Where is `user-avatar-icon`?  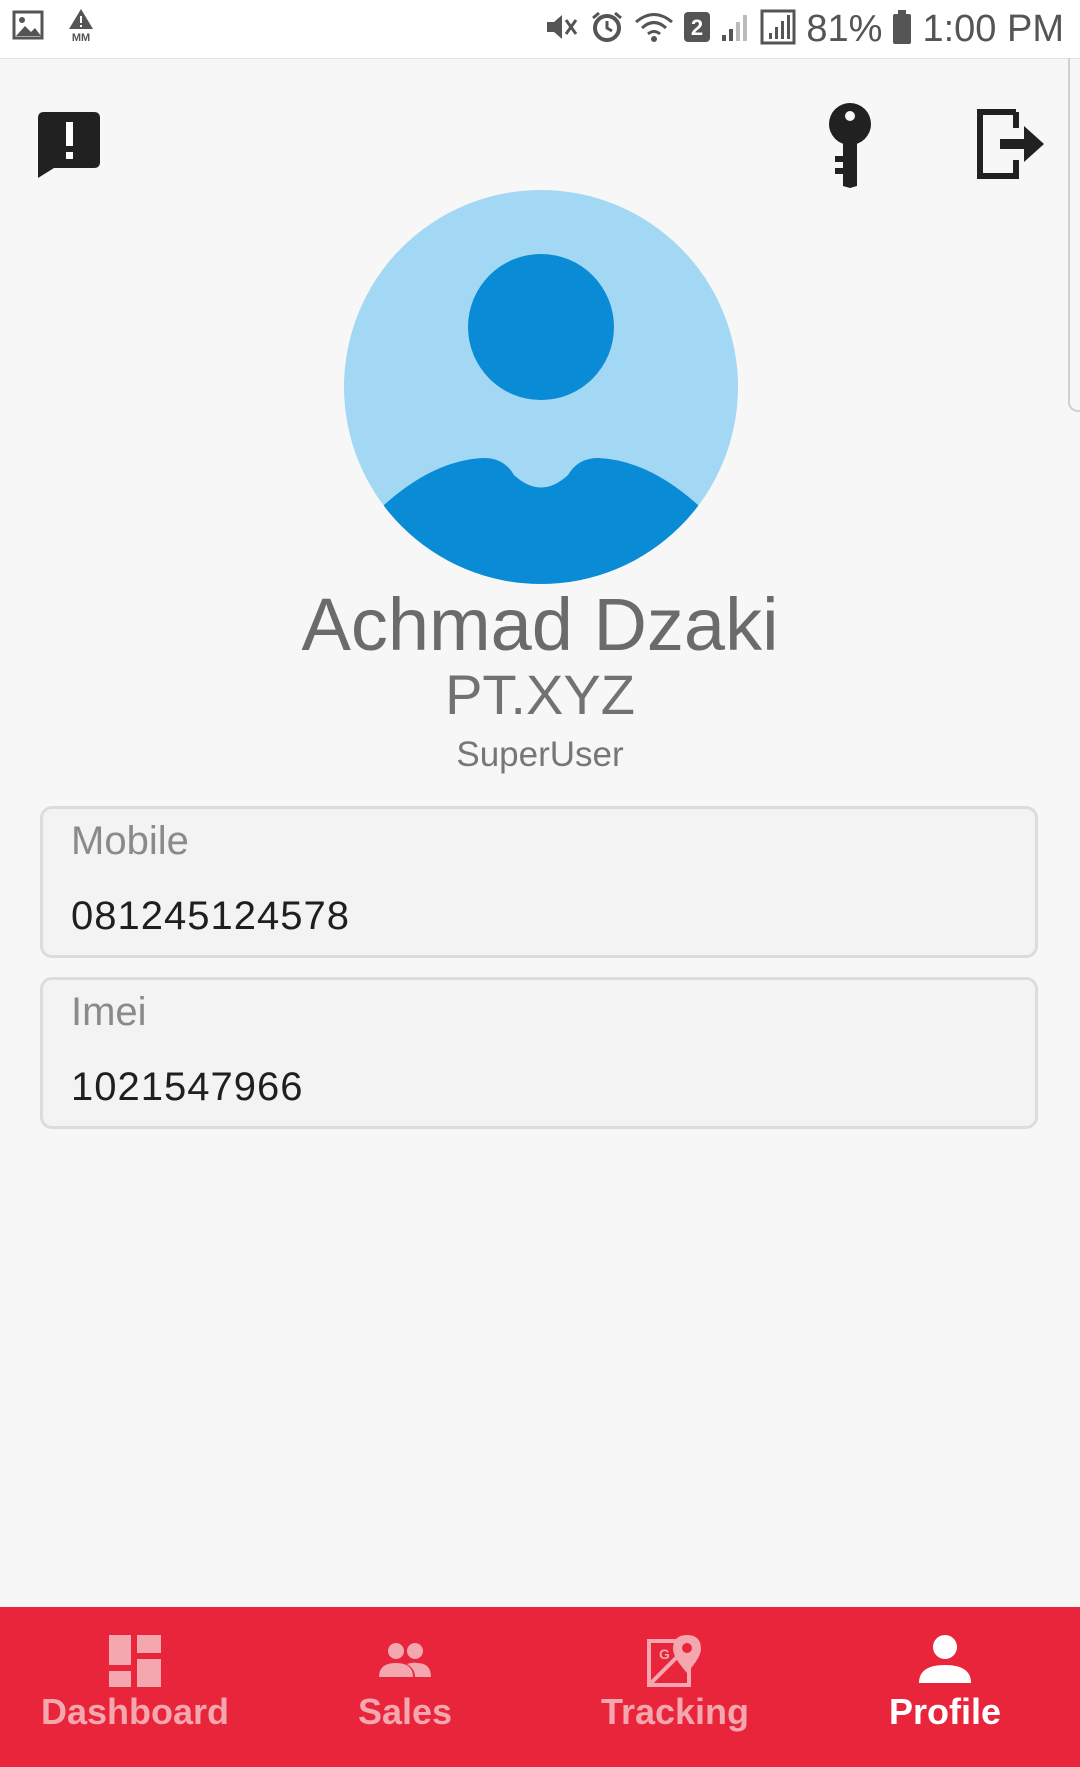 user-avatar-icon is located at coordinates (541, 387).